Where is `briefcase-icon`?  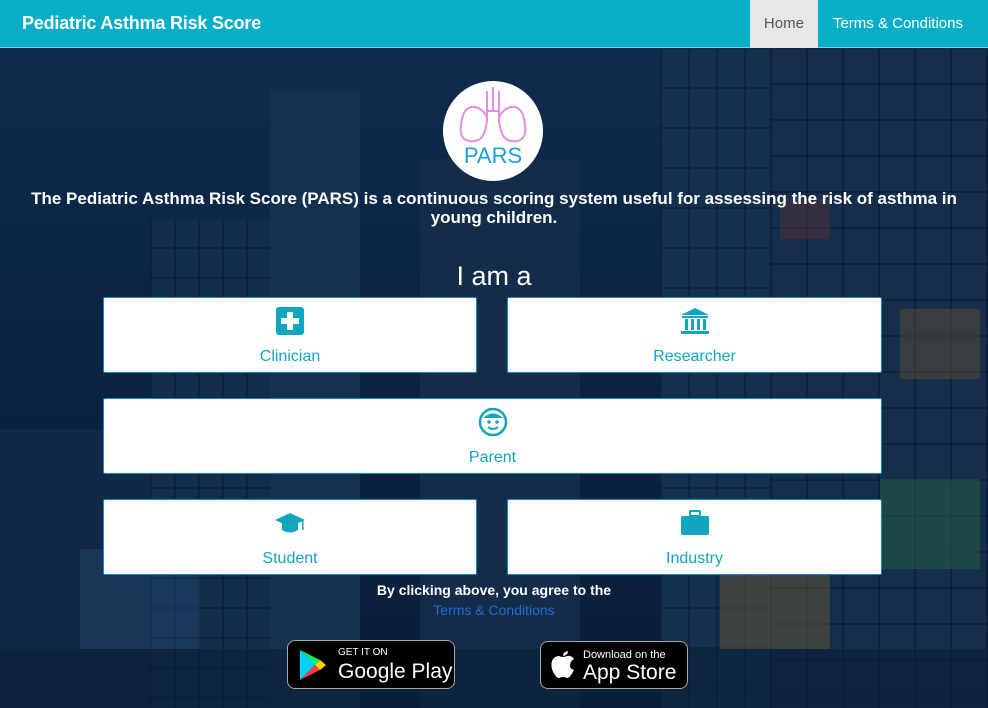 briefcase-icon is located at coordinates (694, 522).